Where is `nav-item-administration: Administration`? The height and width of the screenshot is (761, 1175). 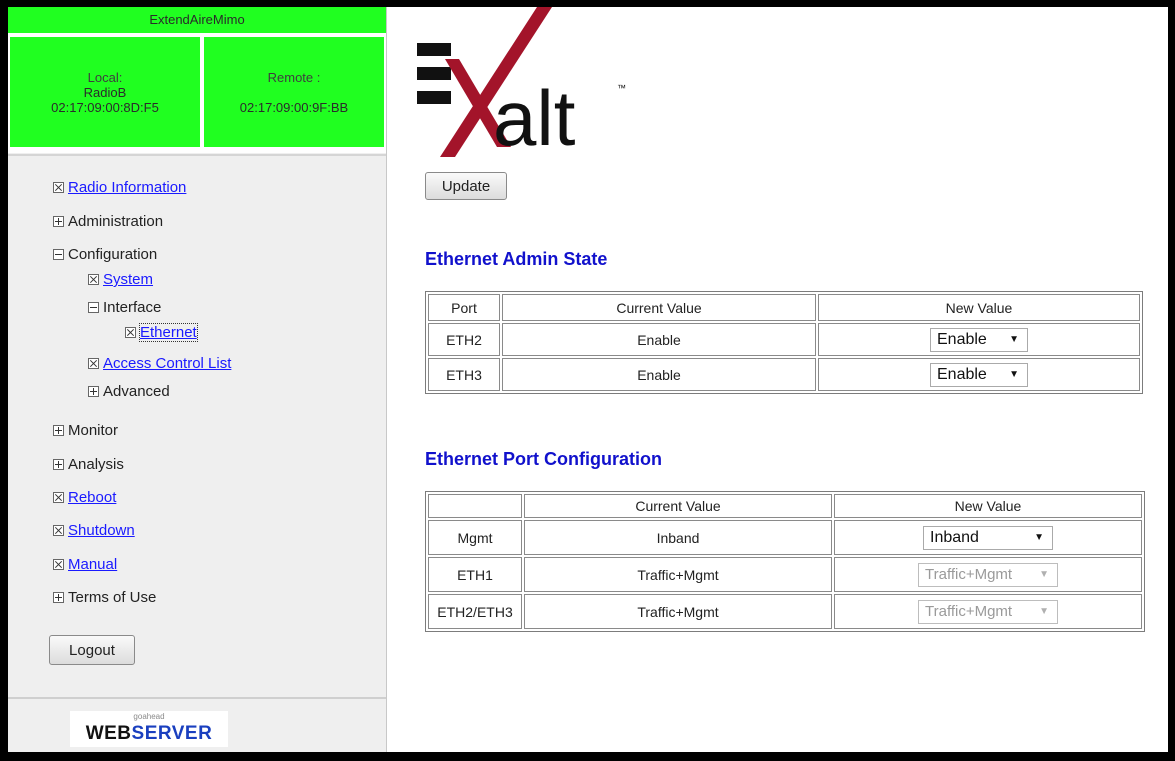
nav-item-administration: Administration is located at coordinates (108, 221).